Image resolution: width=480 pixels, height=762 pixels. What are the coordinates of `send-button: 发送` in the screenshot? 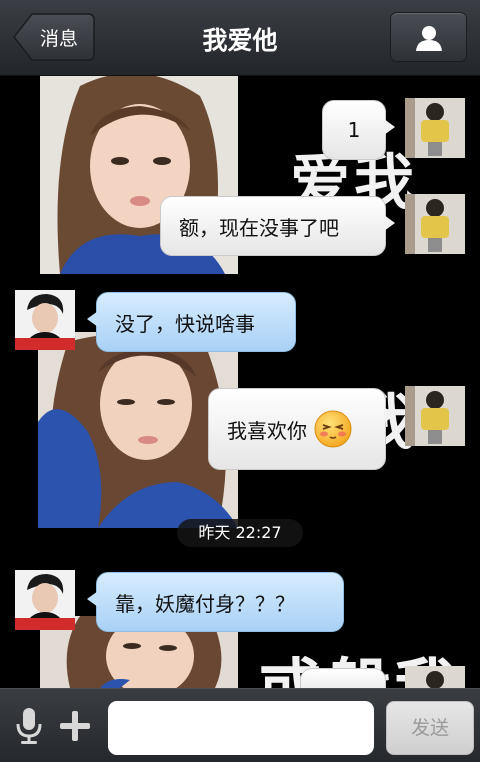 It's located at (430, 728).